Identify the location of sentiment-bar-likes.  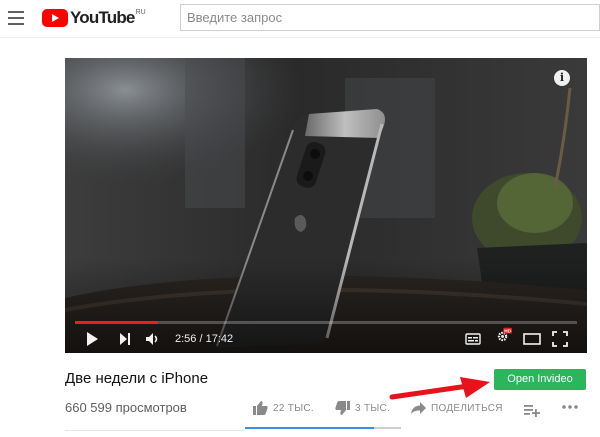
(309, 428).